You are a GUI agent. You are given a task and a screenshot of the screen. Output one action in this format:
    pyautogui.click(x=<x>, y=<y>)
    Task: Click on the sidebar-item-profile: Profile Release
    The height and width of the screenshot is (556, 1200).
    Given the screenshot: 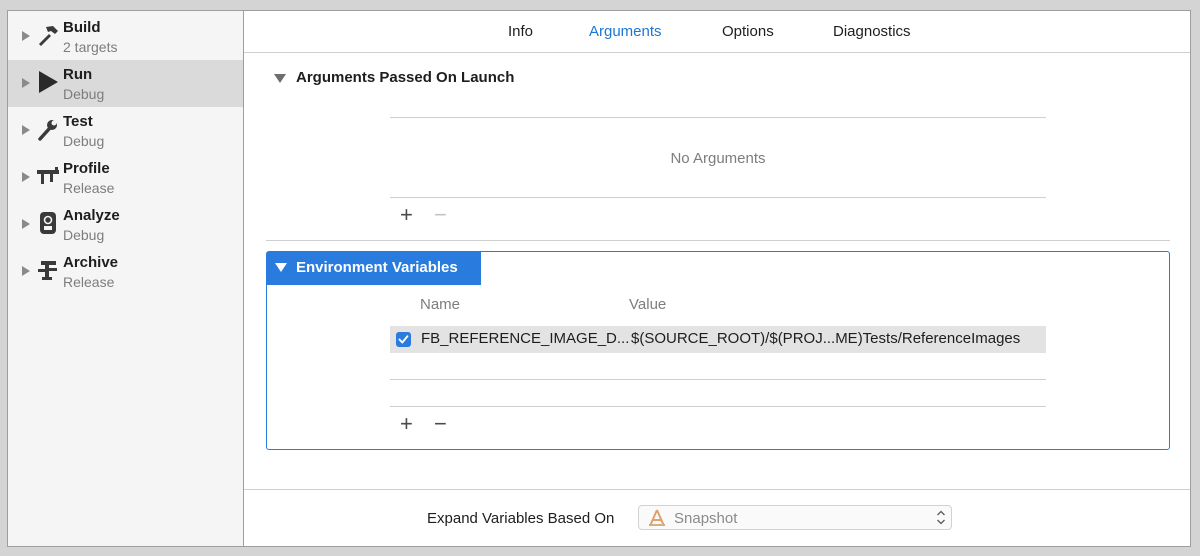 What is the action you would take?
    pyautogui.click(x=125, y=177)
    